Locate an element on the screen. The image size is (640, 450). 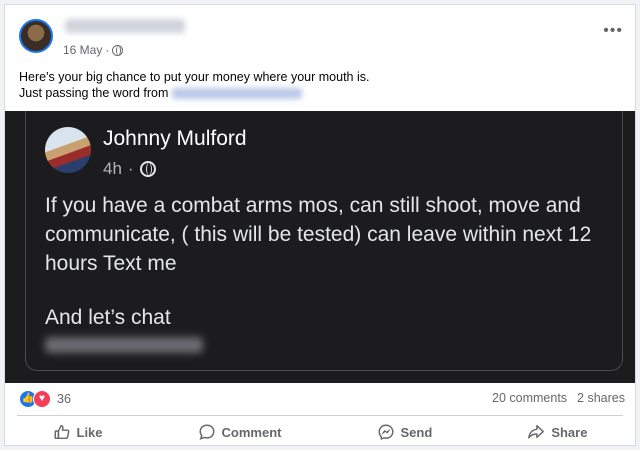
shared-post-time: 4h is located at coordinates (112, 169).